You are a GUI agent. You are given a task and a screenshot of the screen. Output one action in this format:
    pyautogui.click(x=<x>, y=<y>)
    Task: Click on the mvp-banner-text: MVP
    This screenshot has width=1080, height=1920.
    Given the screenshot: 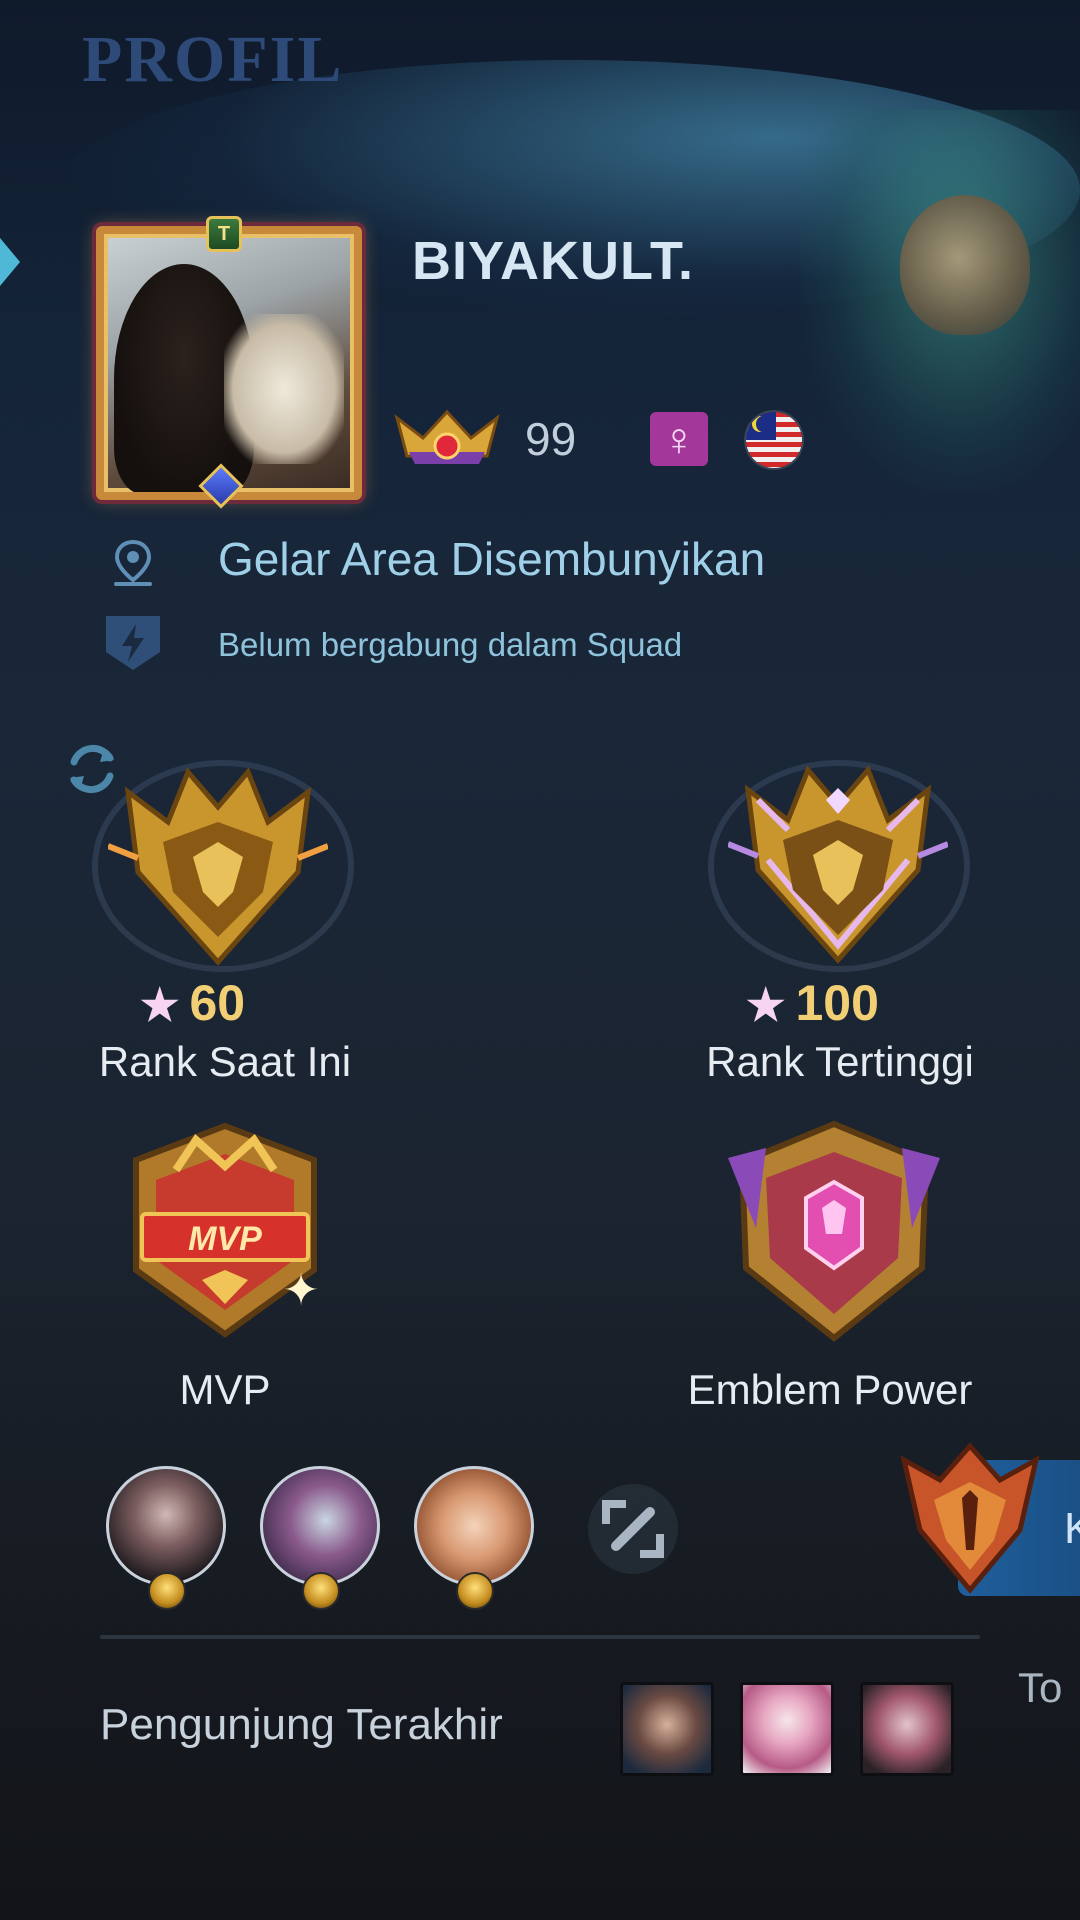 What is the action you would take?
    pyautogui.click(x=225, y=1239)
    